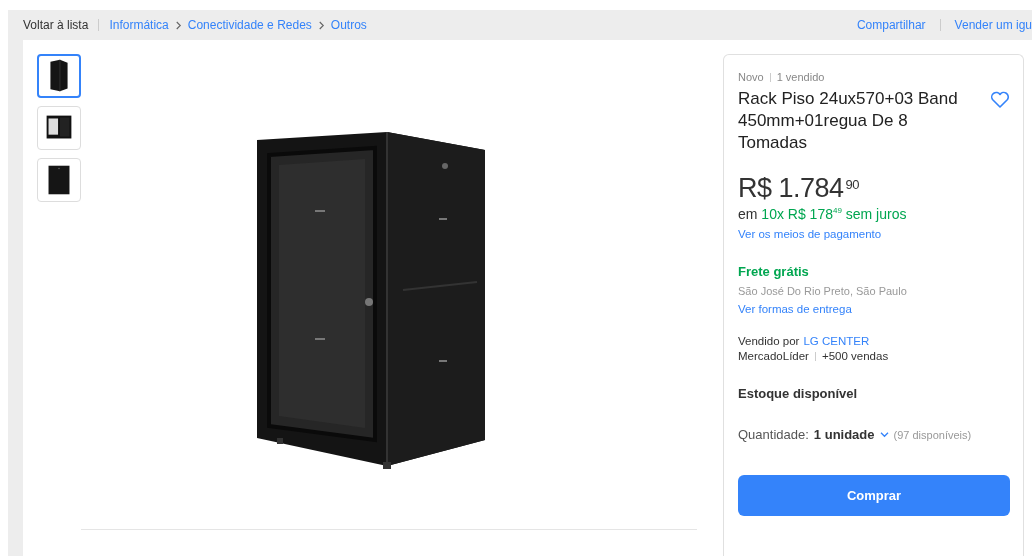 This screenshot has width=1032, height=556. Describe the element at coordinates (993, 25) in the screenshot. I see `action-link: Vender um igu` at that location.